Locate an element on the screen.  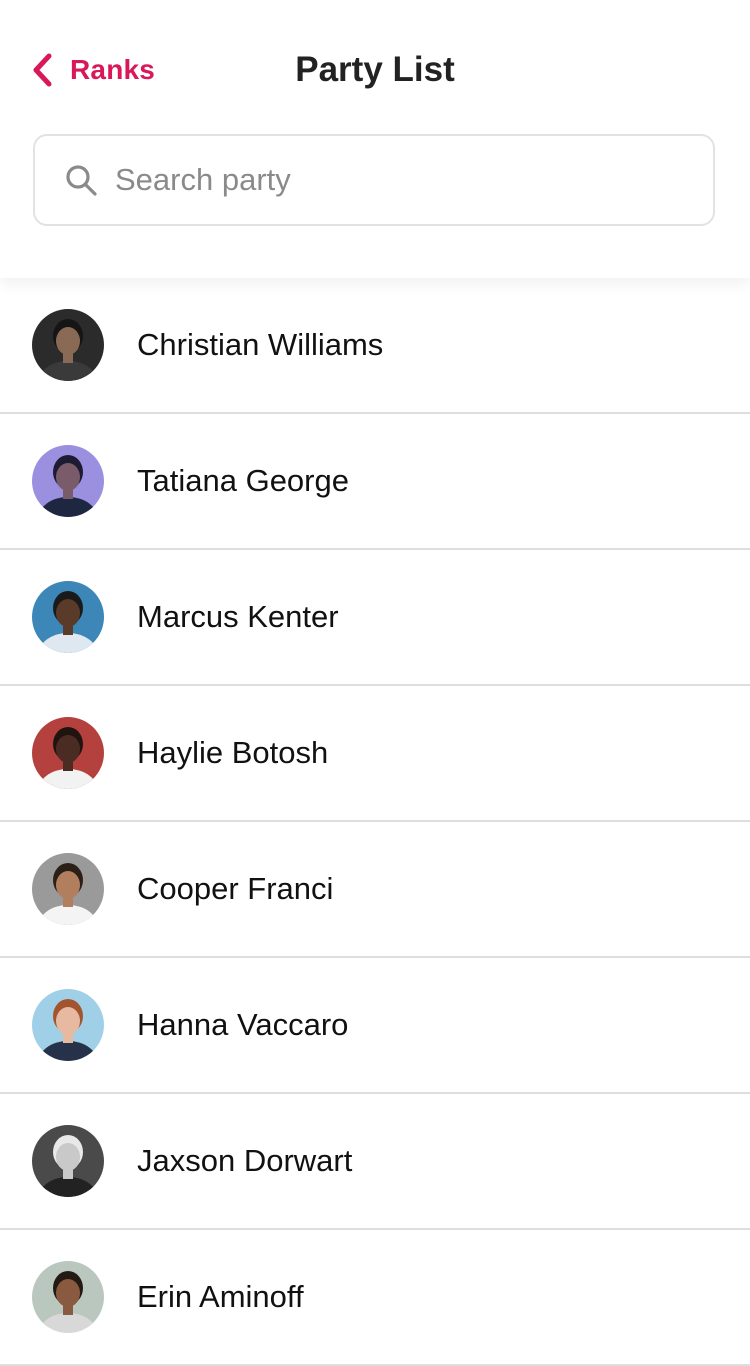
party-row: Tatiana George is located at coordinates (375, 482).